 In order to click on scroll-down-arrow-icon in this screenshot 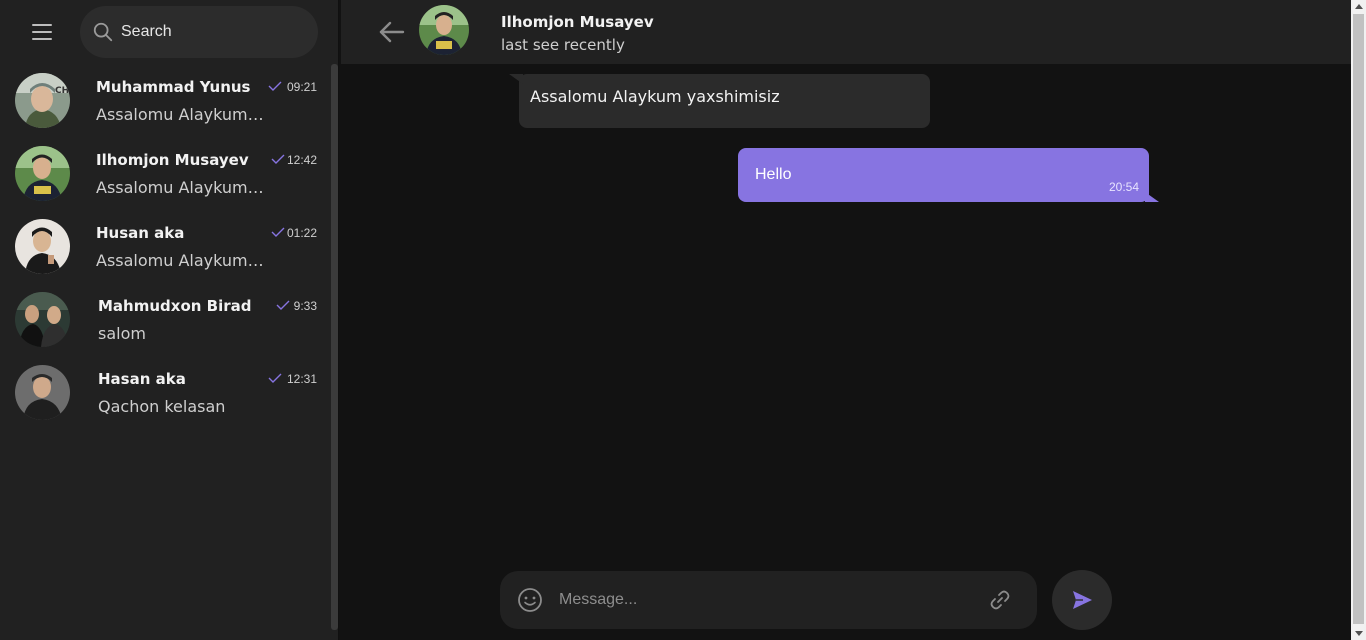, I will do `click(1359, 633)`.